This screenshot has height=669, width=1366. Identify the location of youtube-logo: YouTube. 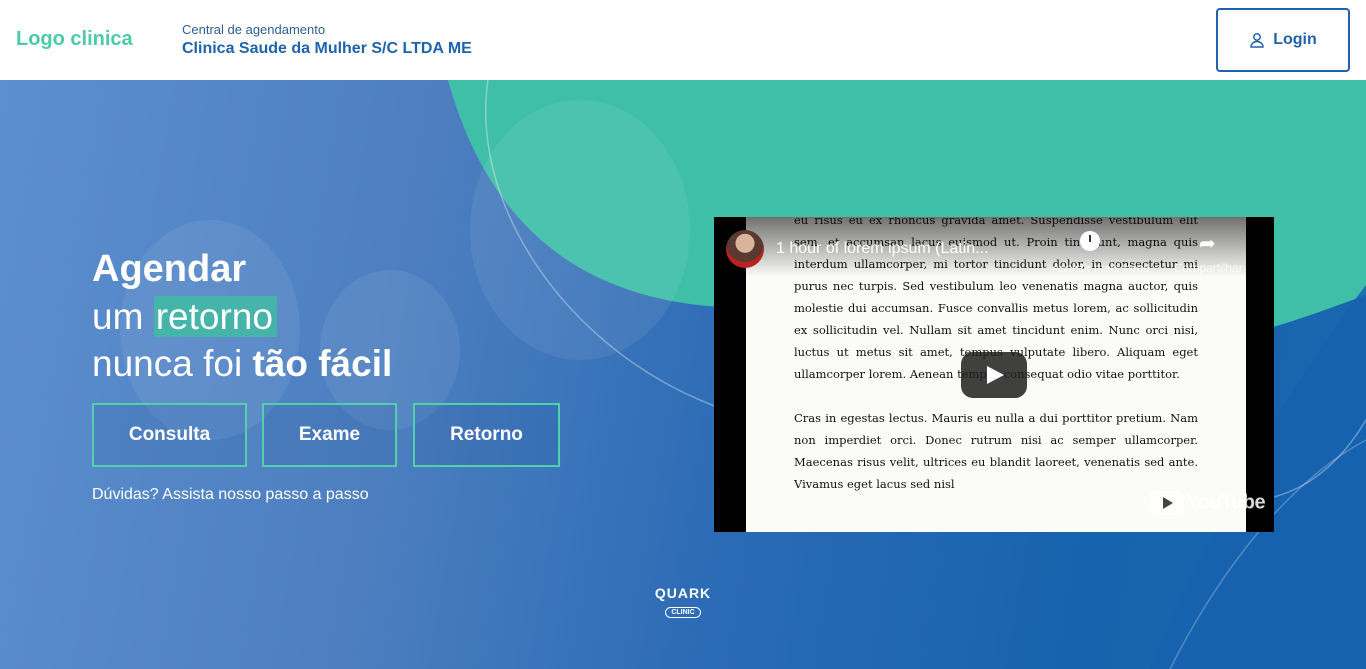
(1208, 503).